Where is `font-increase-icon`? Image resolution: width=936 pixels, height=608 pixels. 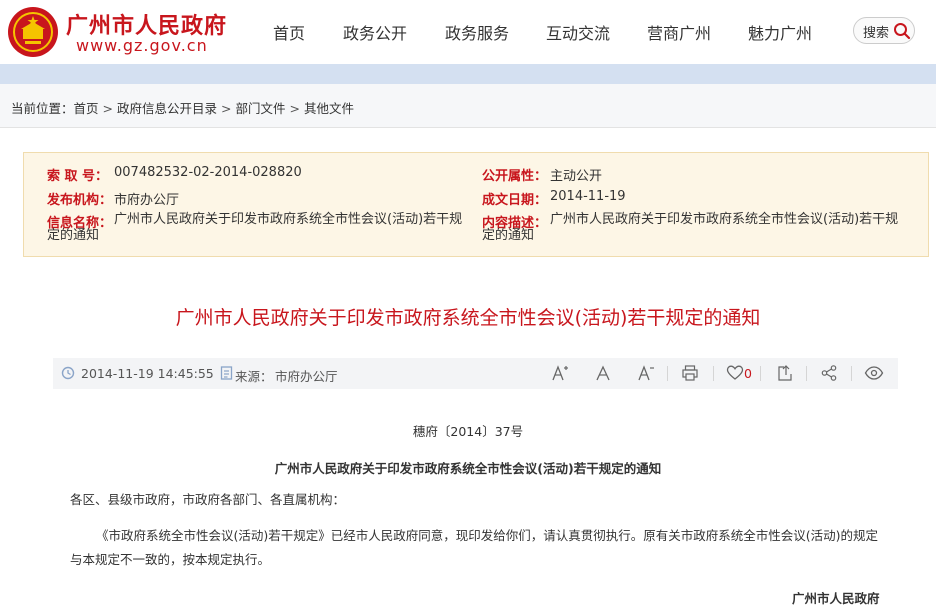
font-increase-icon is located at coordinates (560, 373).